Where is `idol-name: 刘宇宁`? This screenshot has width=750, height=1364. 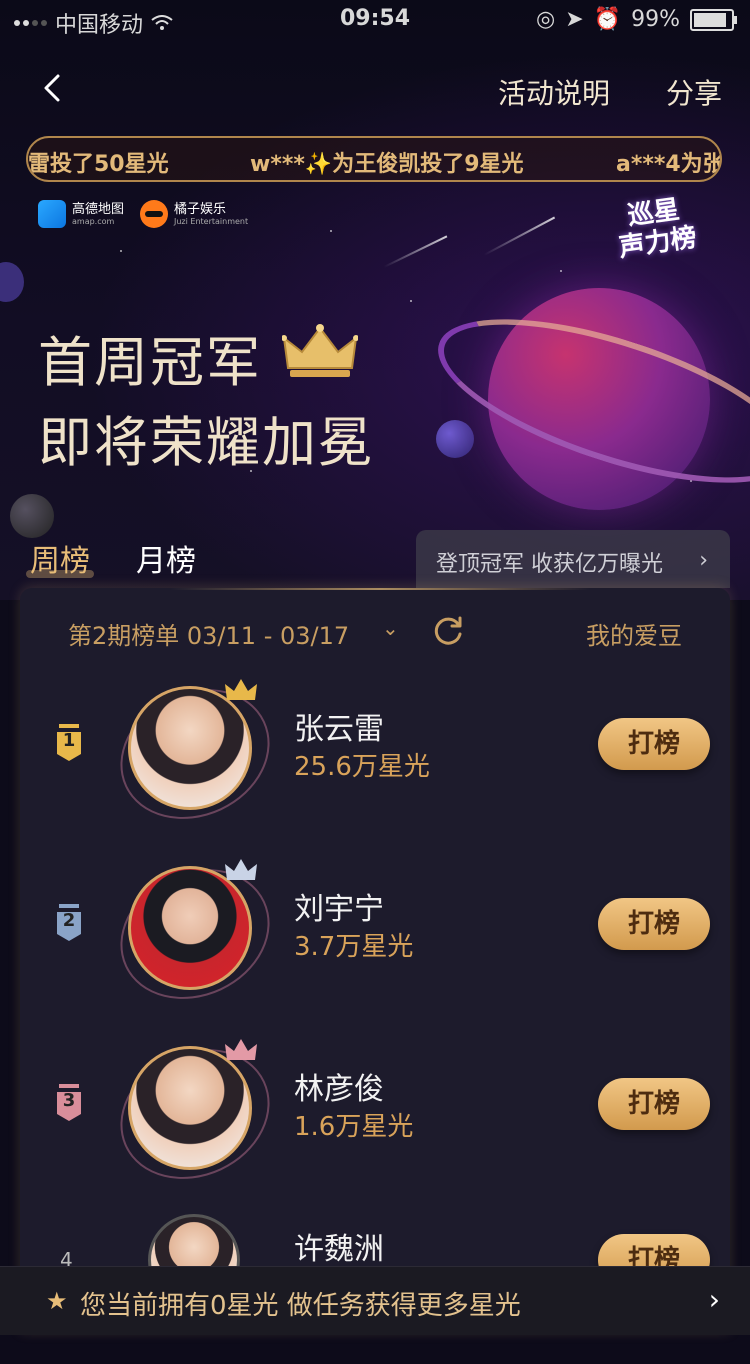
idol-name: 刘宇宁 is located at coordinates (339, 909).